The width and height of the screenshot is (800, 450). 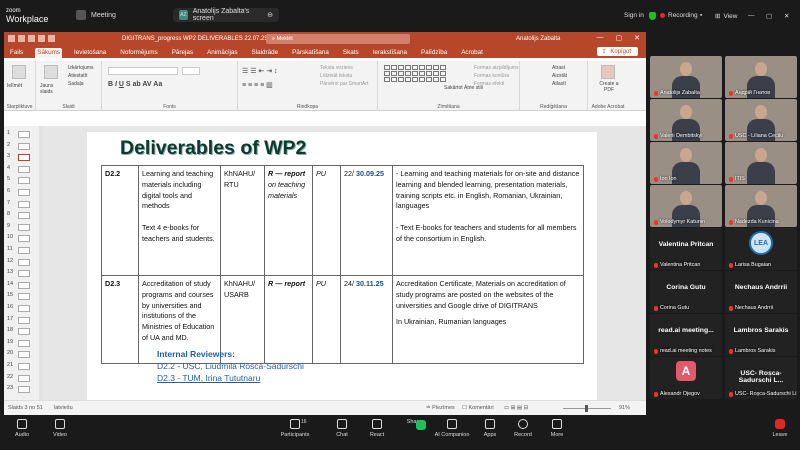 I want to click on participant-tile: Valentina Pritcan Valentina Pritcan, so click(x=686, y=249).